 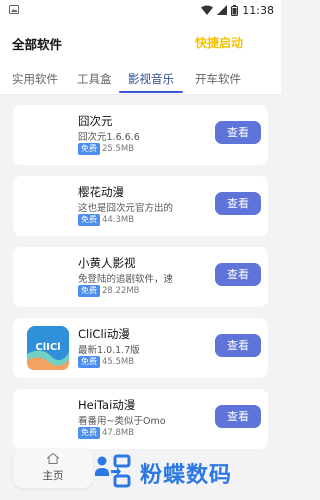 What do you see at coordinates (222, 10) in the screenshot?
I see `signal-icon` at bounding box center [222, 10].